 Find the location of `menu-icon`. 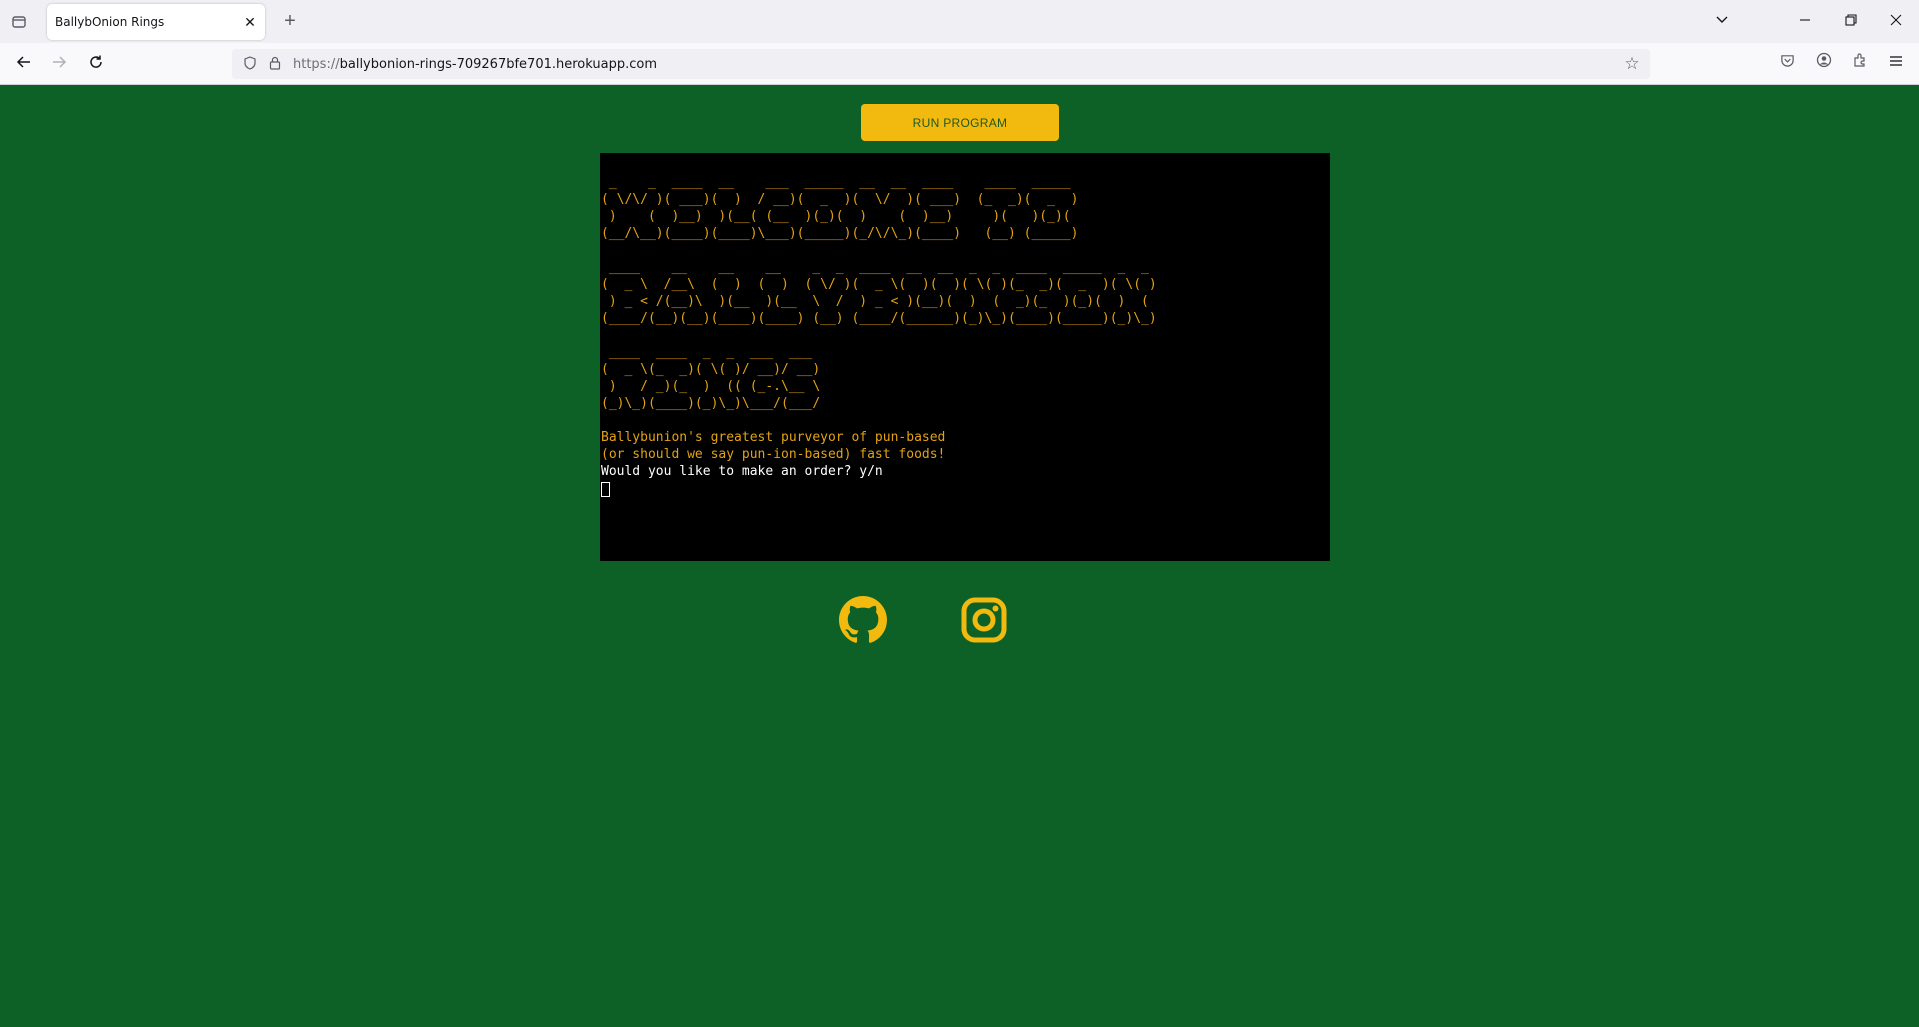

menu-icon is located at coordinates (1896, 64).